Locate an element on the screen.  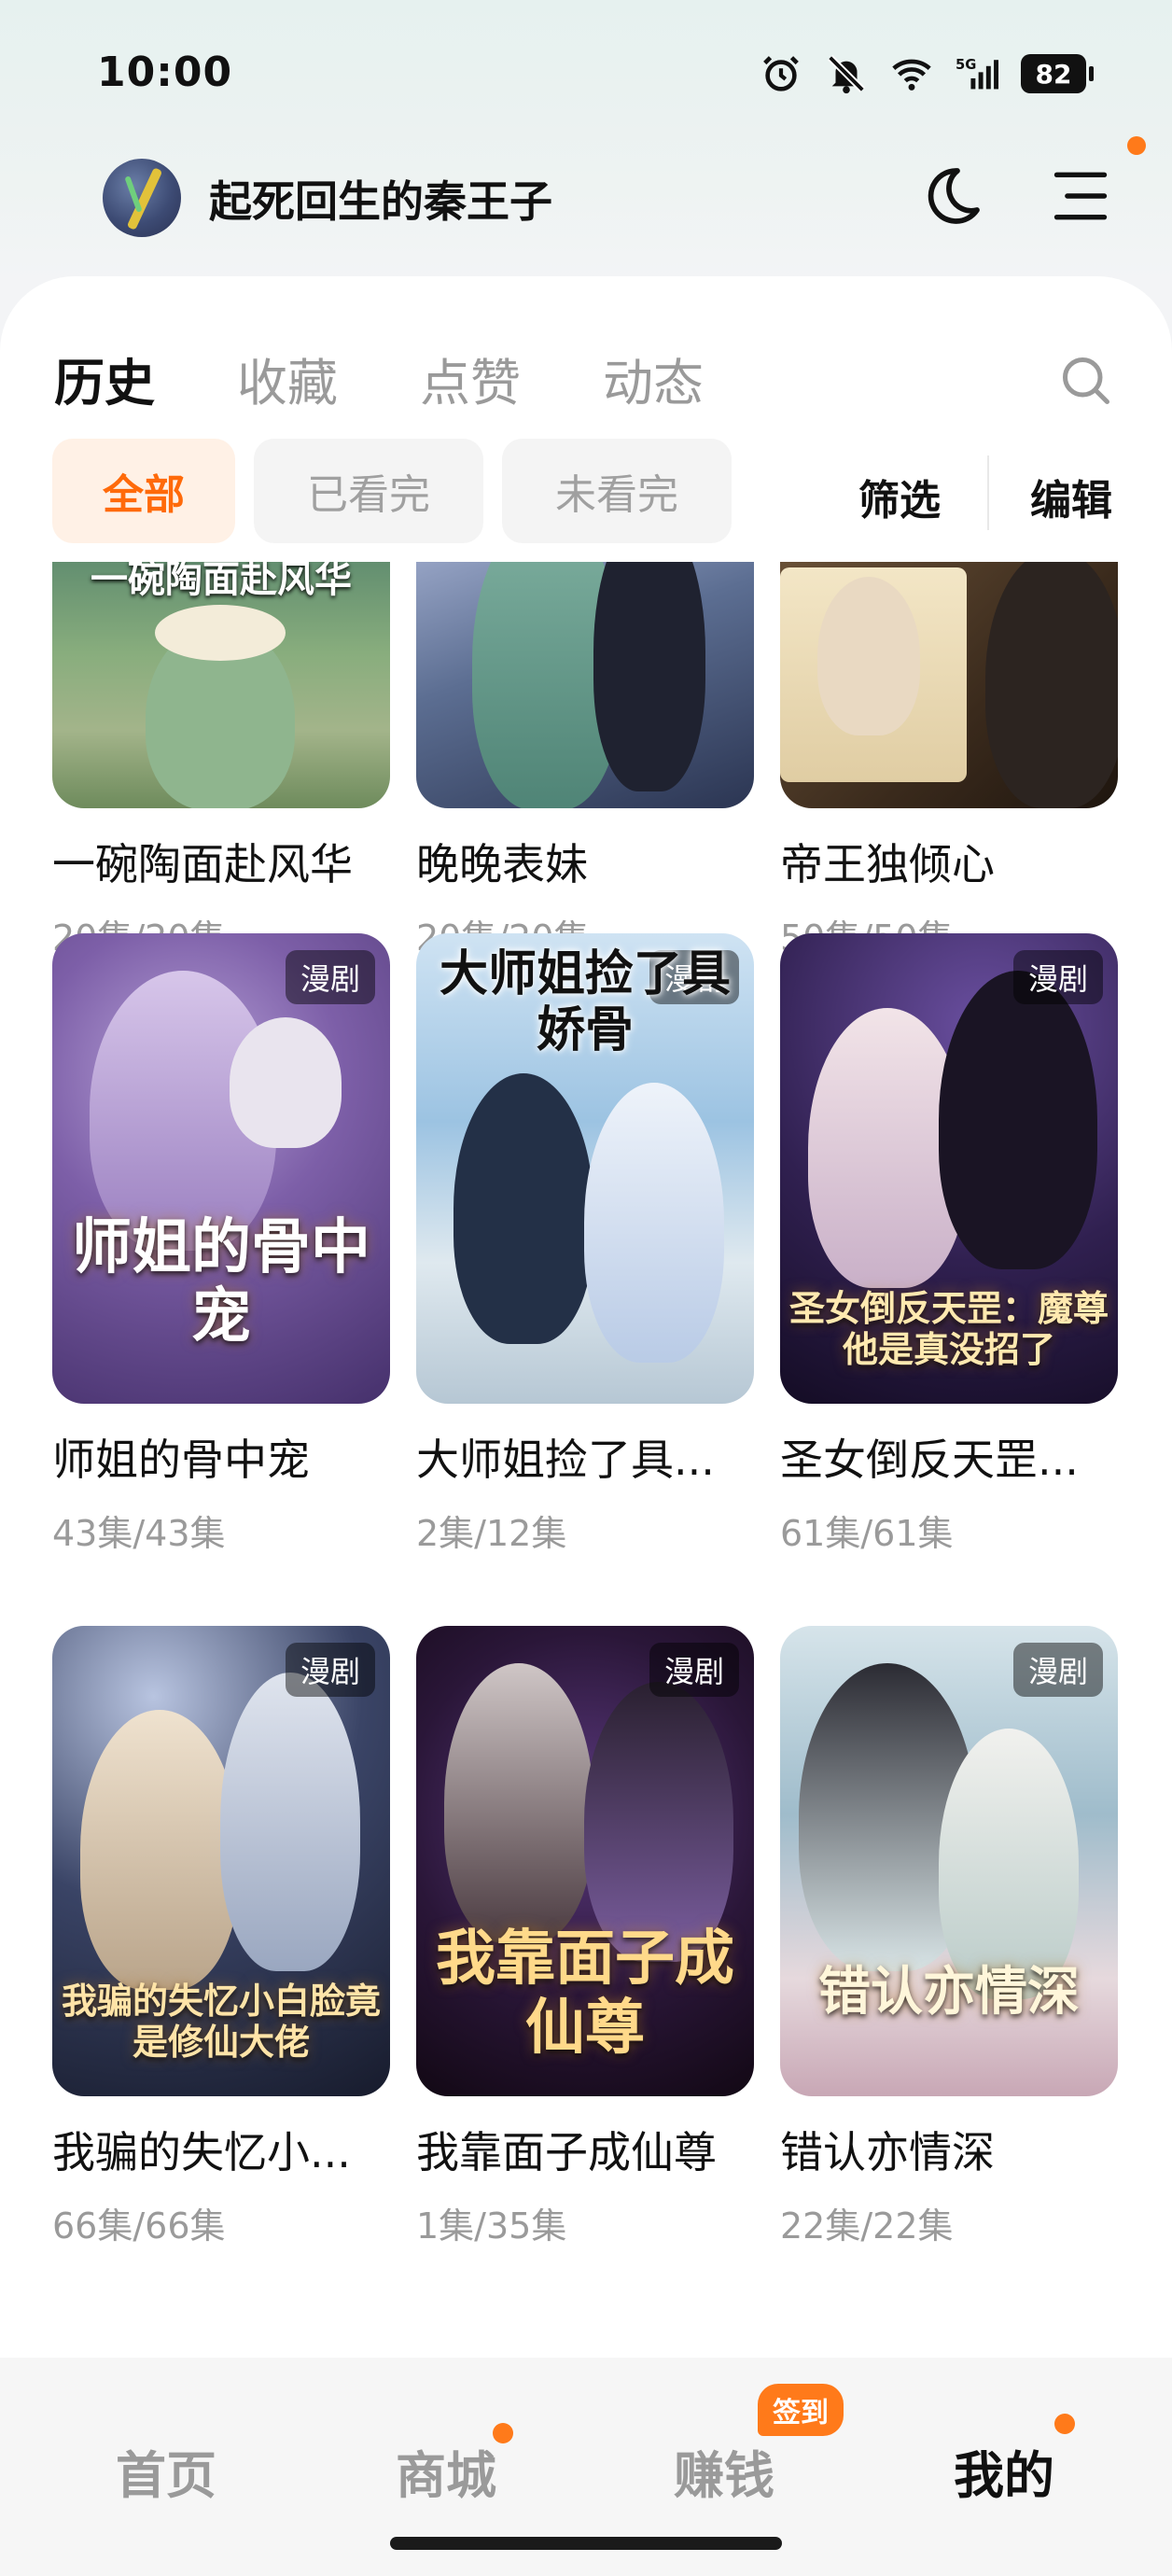
status-icons: 5G 82 is located at coordinates (927, 73).